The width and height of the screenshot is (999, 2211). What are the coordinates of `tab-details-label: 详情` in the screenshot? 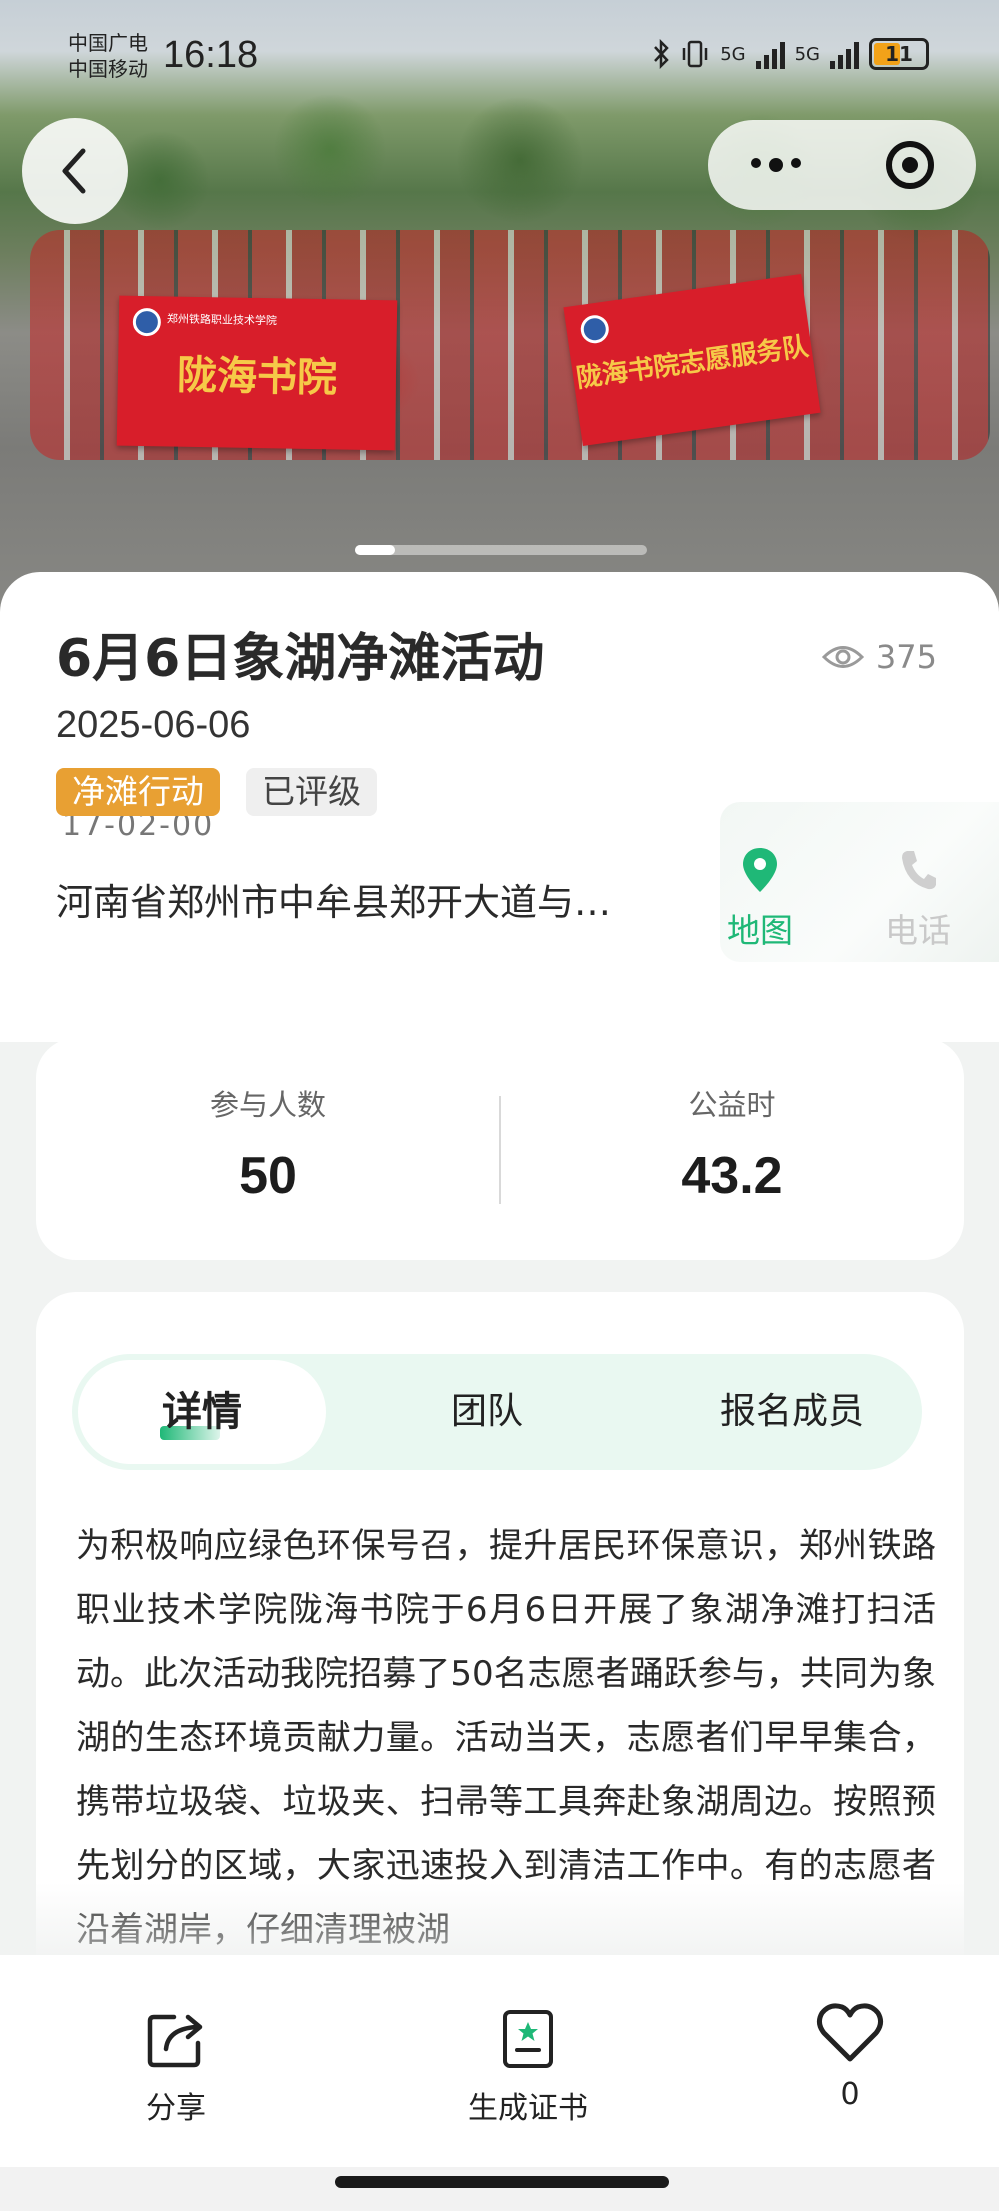 It's located at (202, 1412).